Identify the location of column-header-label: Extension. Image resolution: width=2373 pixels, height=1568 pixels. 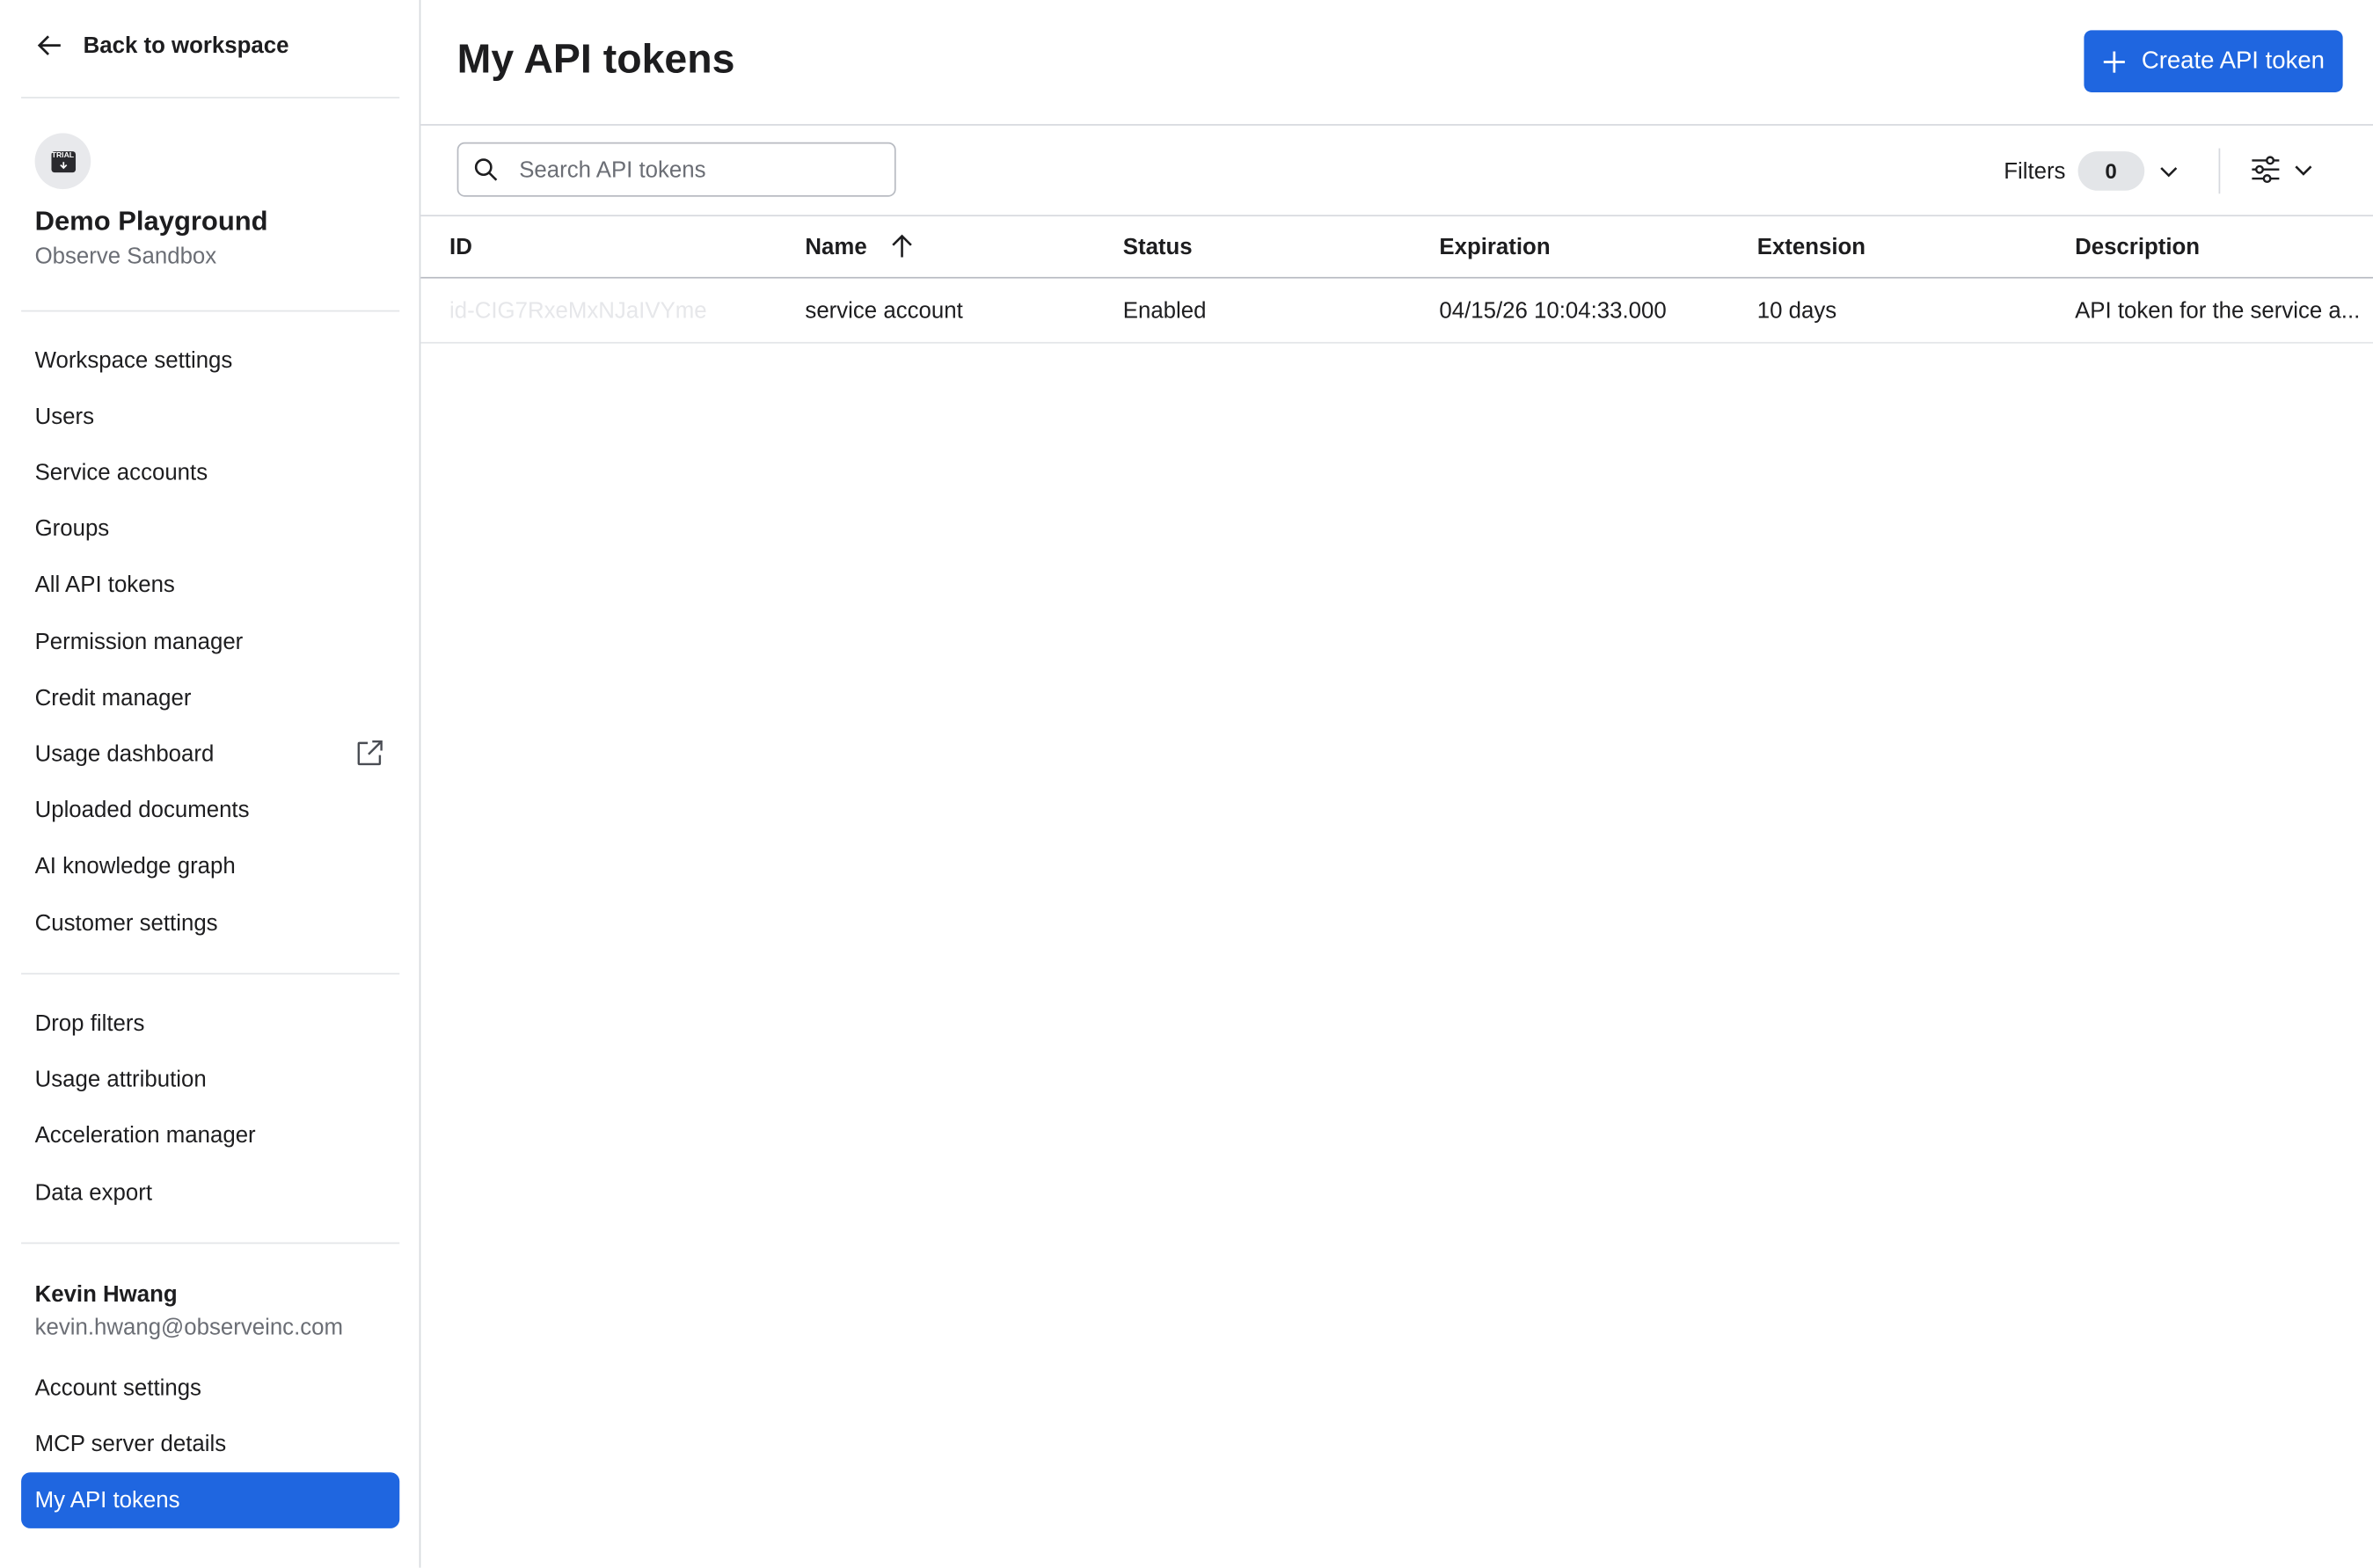
(1811, 246).